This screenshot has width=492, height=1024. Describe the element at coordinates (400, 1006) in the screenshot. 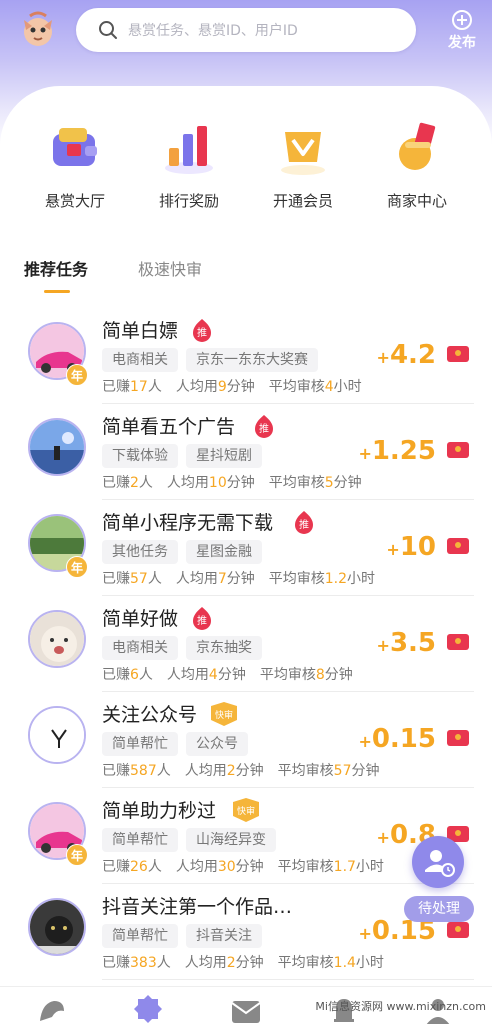

I see `watermark-text: Mi信息资源网 www.mixinzn.com` at that location.